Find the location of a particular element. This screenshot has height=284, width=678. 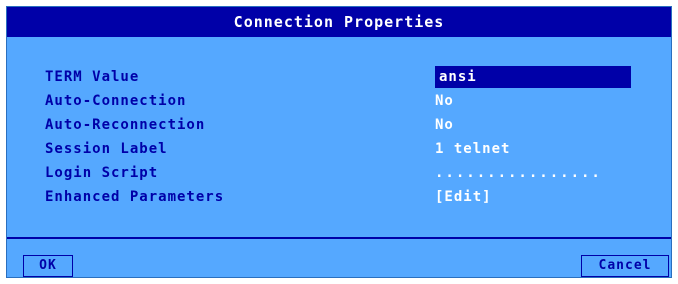

login-script-label: Login Script is located at coordinates (102, 173).